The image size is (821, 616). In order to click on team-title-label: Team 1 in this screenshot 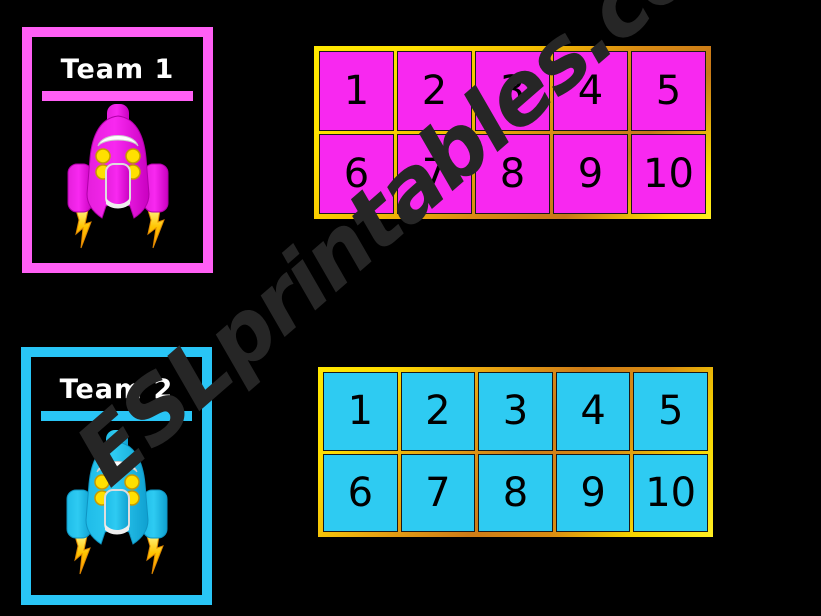, I will do `click(117, 69)`.